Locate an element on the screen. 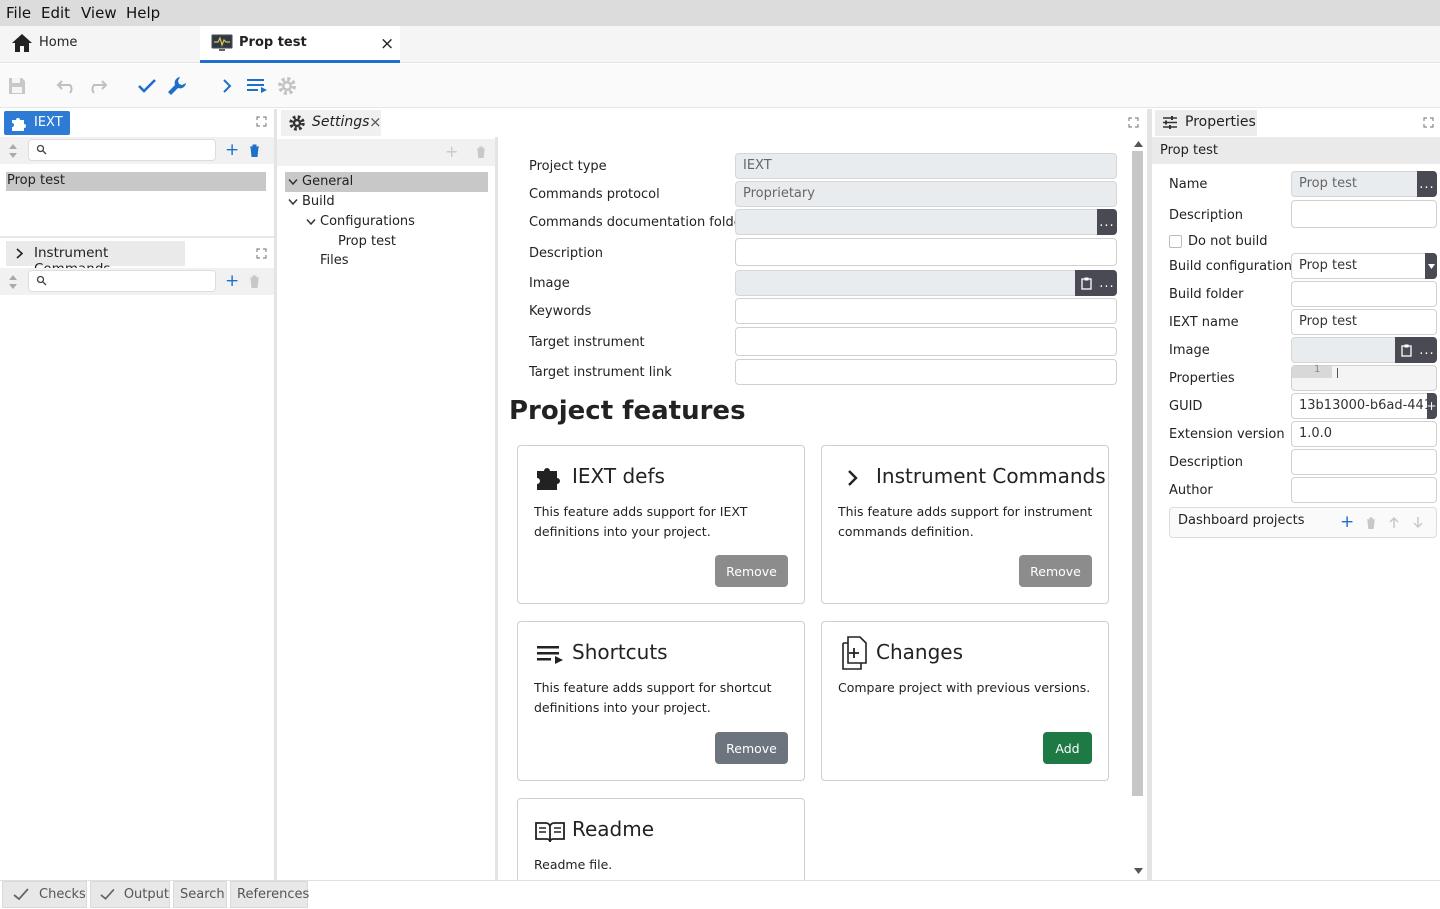 The image size is (1440, 909). generate-guid-button: + is located at coordinates (1431, 406).